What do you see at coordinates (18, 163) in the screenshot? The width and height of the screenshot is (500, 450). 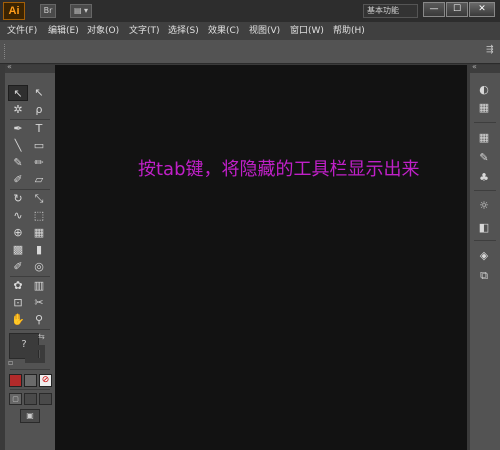 I see `paintbrush-tool-icon: ✎` at bounding box center [18, 163].